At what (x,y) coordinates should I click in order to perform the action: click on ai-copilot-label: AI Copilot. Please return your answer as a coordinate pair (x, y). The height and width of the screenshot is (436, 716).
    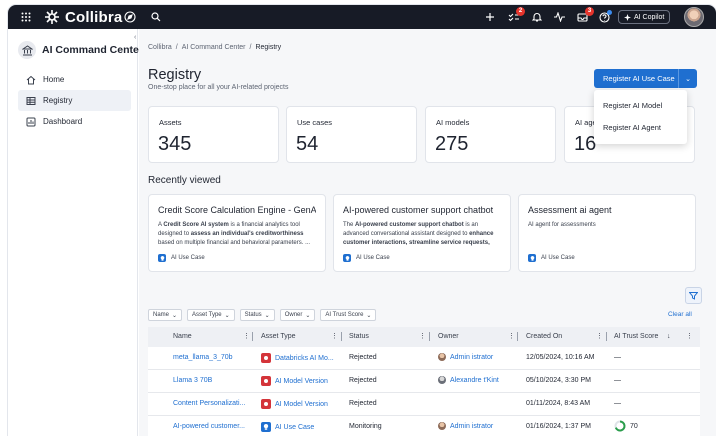
    Looking at the image, I should click on (649, 17).